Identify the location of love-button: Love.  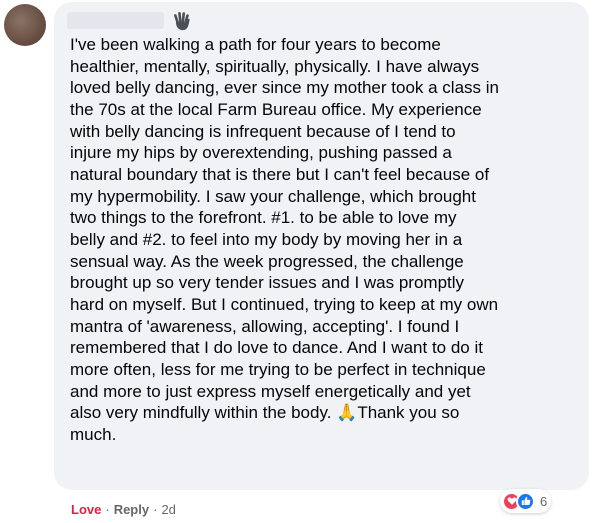
(86, 509).